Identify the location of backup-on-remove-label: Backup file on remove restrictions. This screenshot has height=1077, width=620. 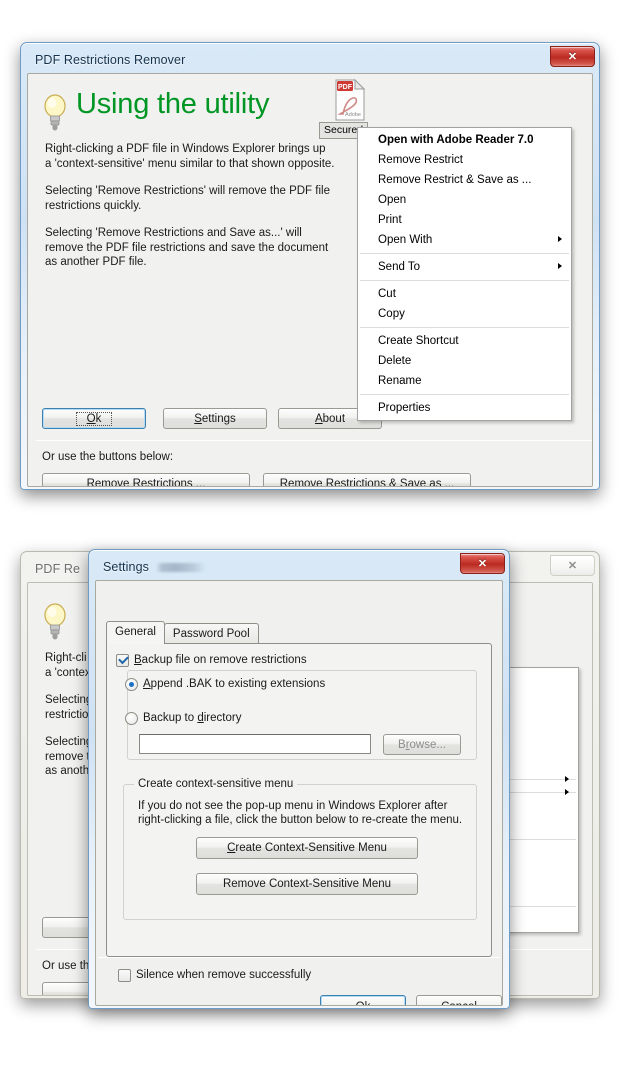
(220, 660).